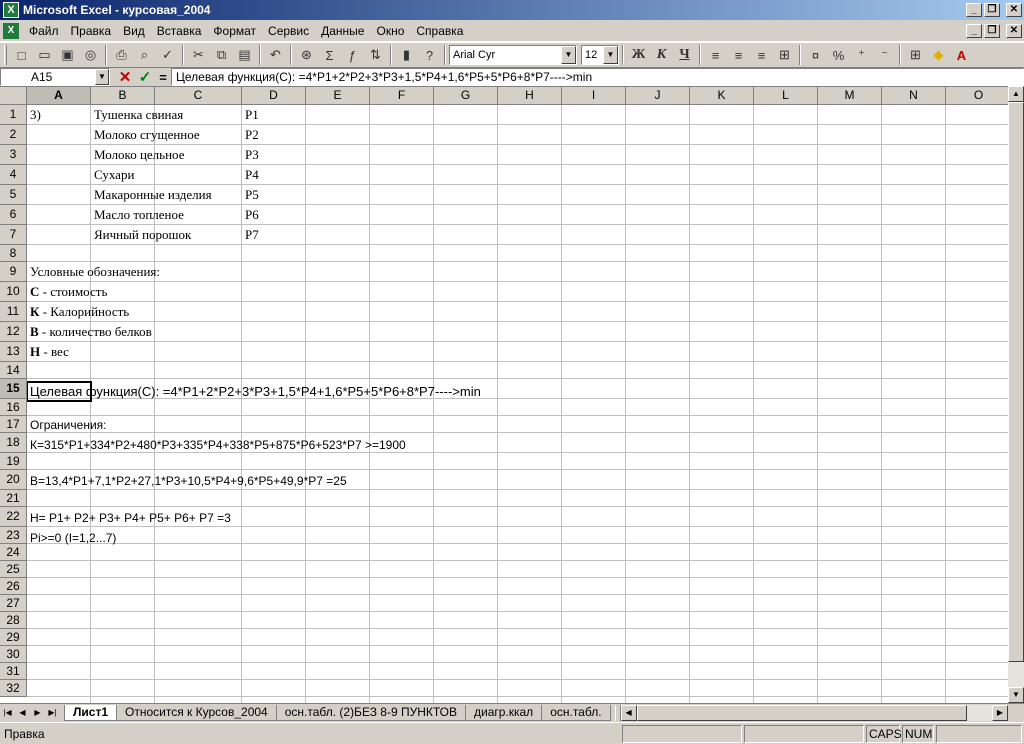  What do you see at coordinates (37, 713) in the screenshot?
I see `next-sheet-icon: ▶` at bounding box center [37, 713].